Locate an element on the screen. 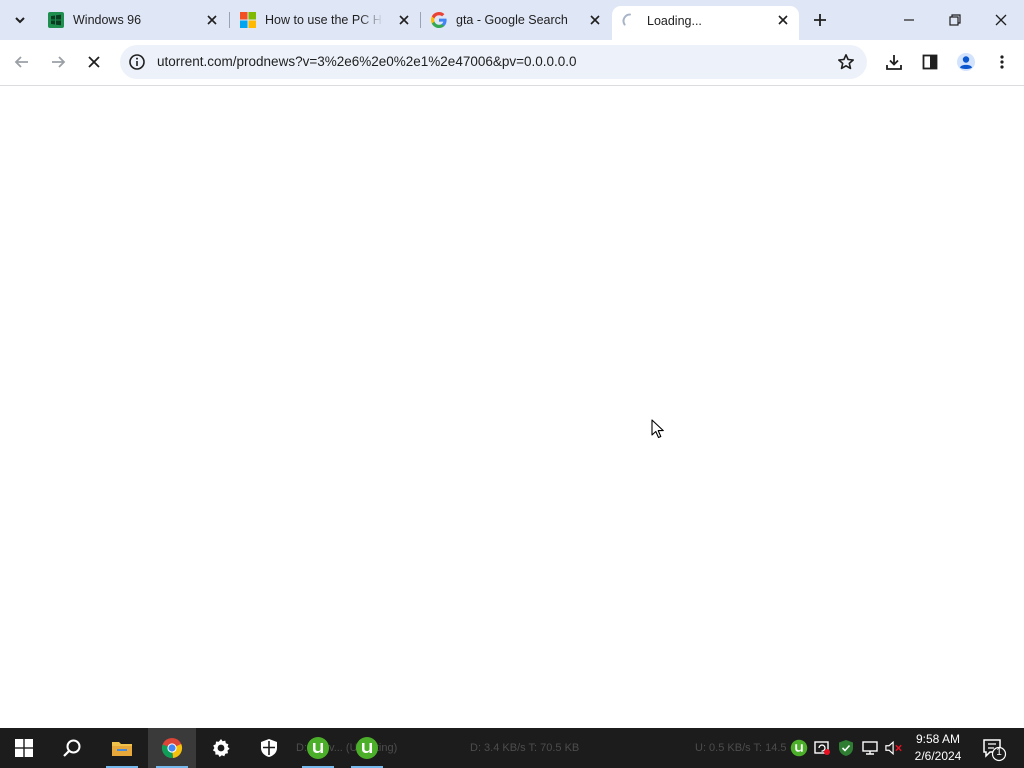  tab-google-search: gta - Google Search is located at coordinates (516, 20).